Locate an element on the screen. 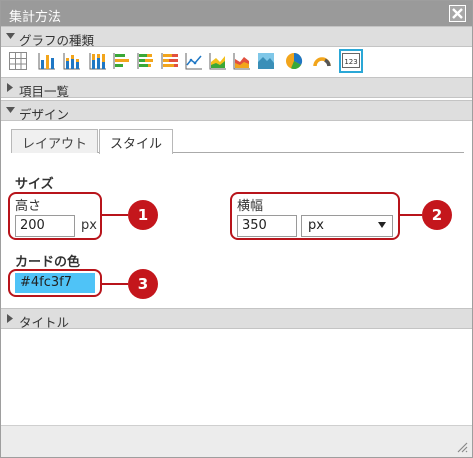  section-design-label: デザイン is located at coordinates (44, 114).